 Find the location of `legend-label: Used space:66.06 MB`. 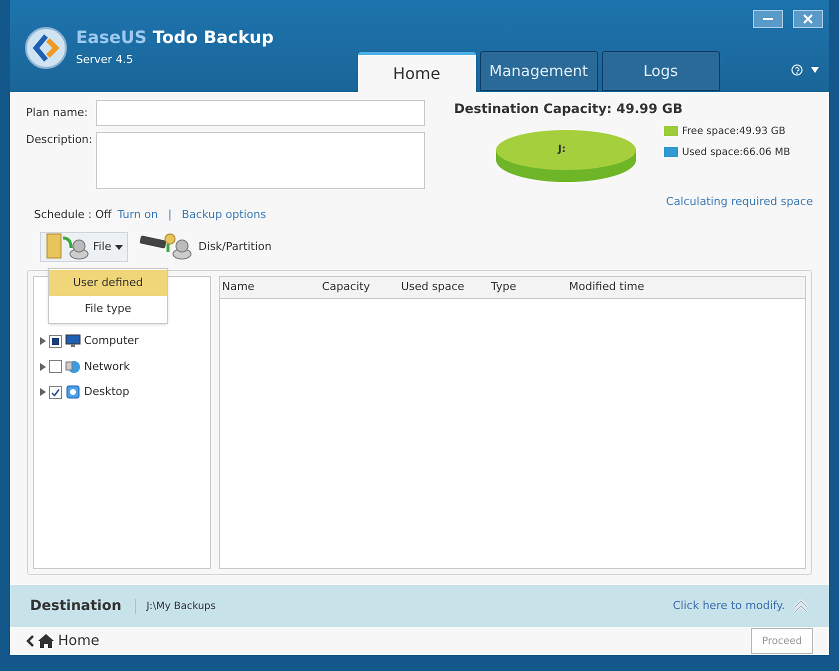

legend-label: Used space:66.06 MB is located at coordinates (736, 153).